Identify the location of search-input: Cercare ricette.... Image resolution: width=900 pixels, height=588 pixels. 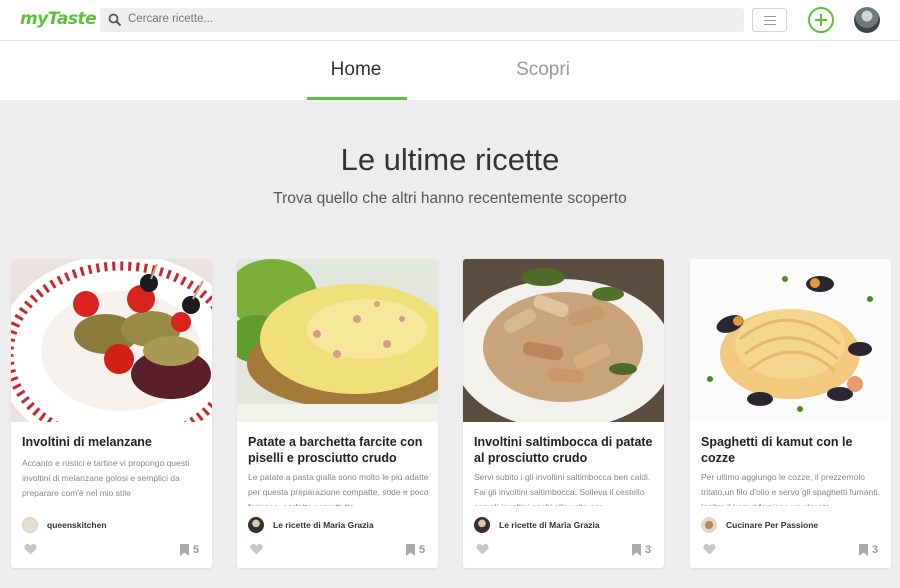
(170, 19).